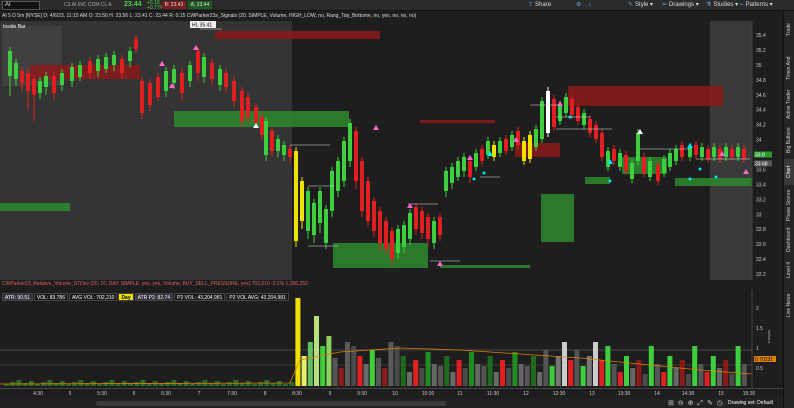 The image size is (794, 408). I want to click on drawing-set-label: Drawing set: Default, so click(750, 403).